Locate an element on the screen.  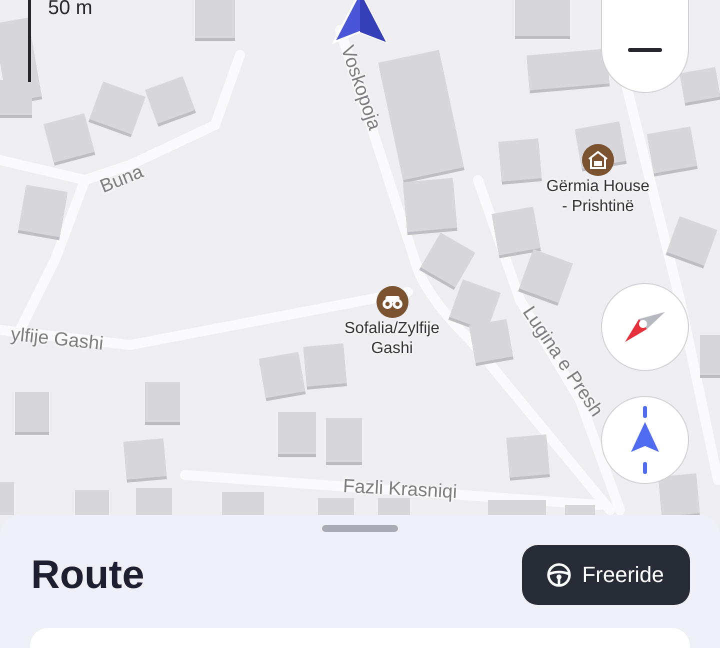
position-arrow-icon is located at coordinates (360, 22).